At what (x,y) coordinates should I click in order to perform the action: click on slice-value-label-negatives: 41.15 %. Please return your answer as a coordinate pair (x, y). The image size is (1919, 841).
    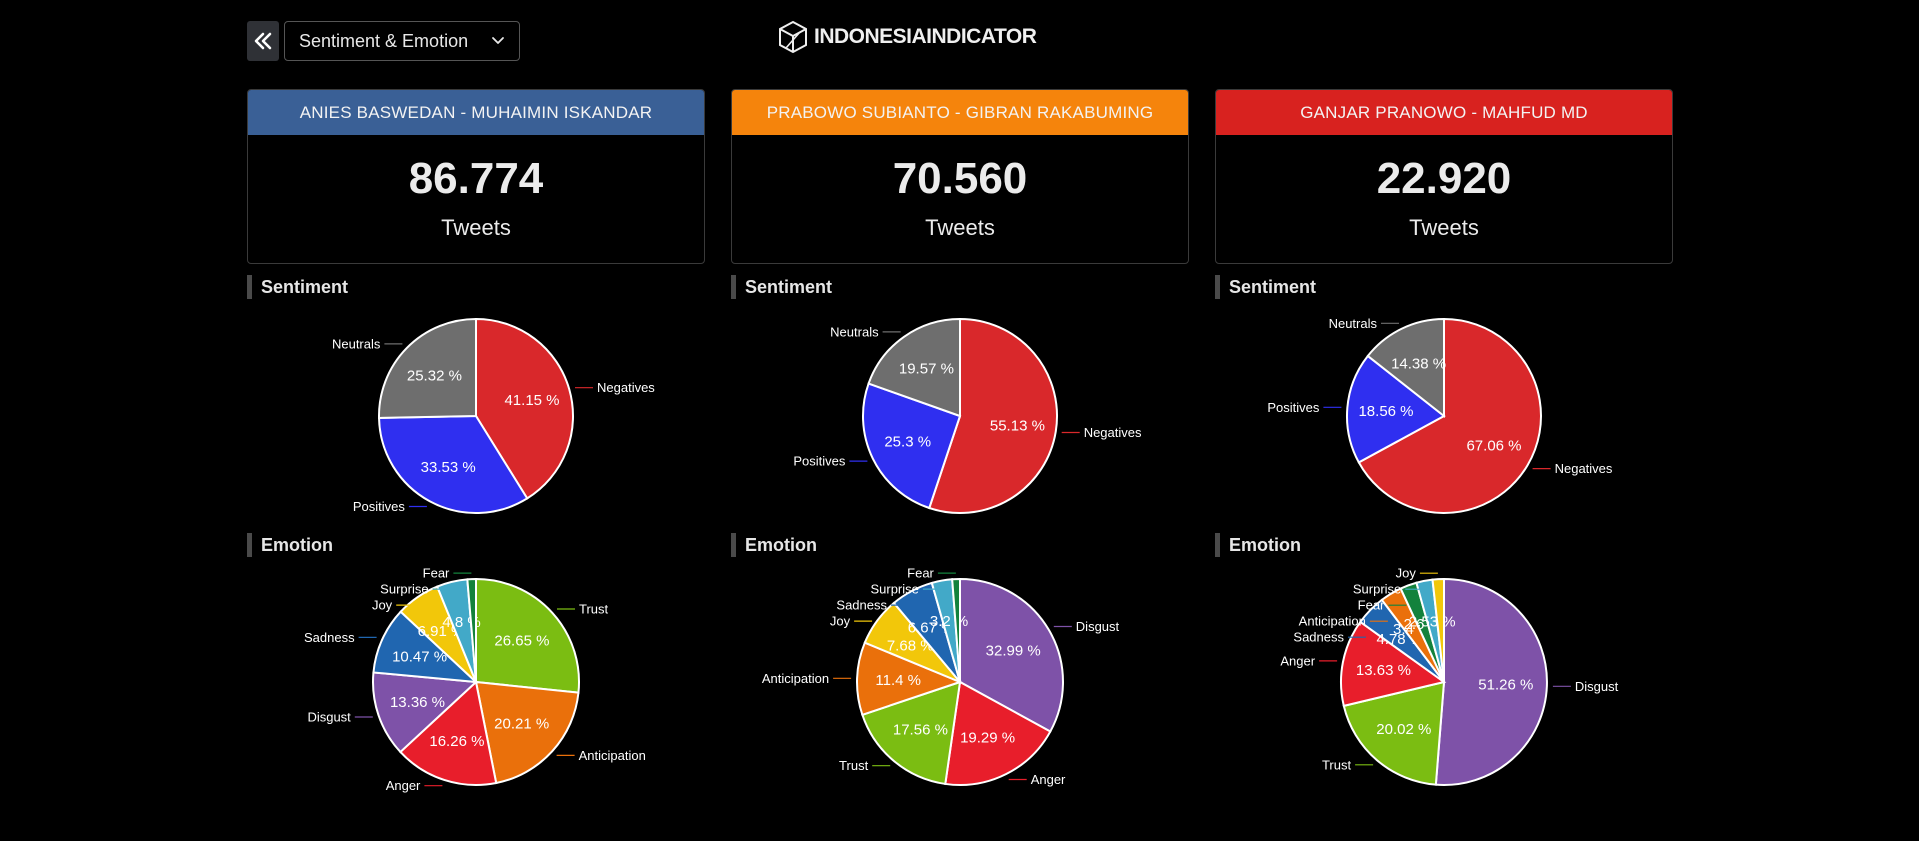
    Looking at the image, I should click on (531, 400).